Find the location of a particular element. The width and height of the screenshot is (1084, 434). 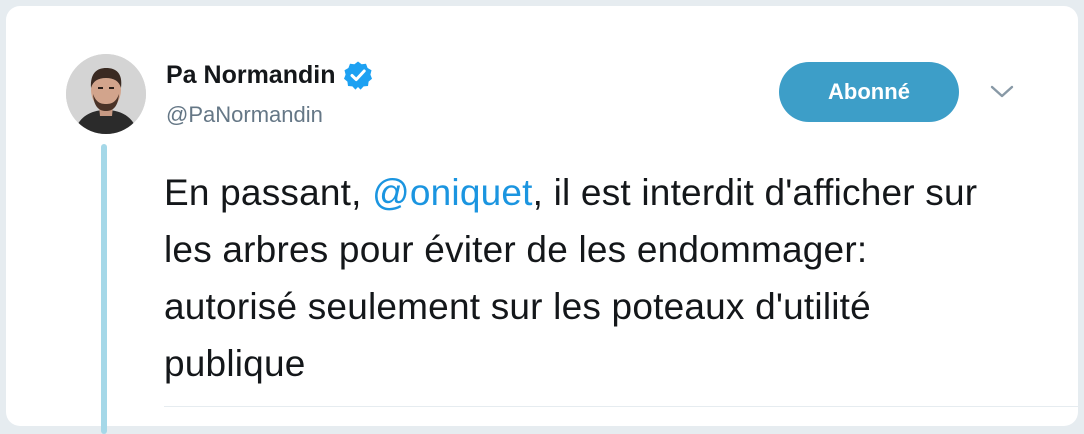

following-button: Abonné is located at coordinates (869, 92).